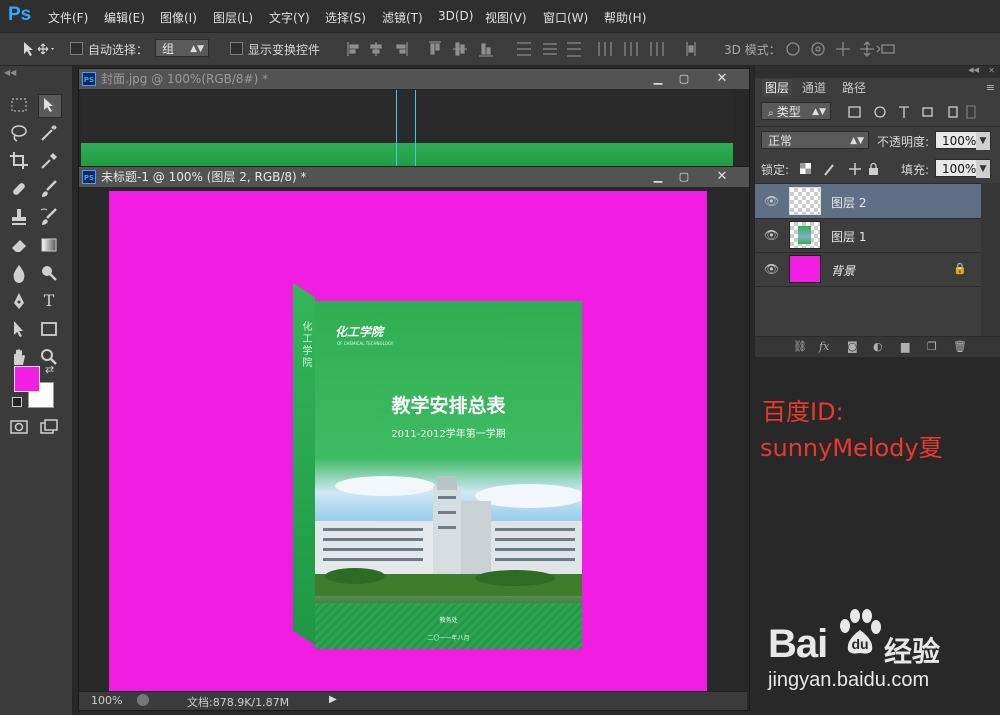  What do you see at coordinates (814, 88) in the screenshot?
I see `tab-channels: 通道` at bounding box center [814, 88].